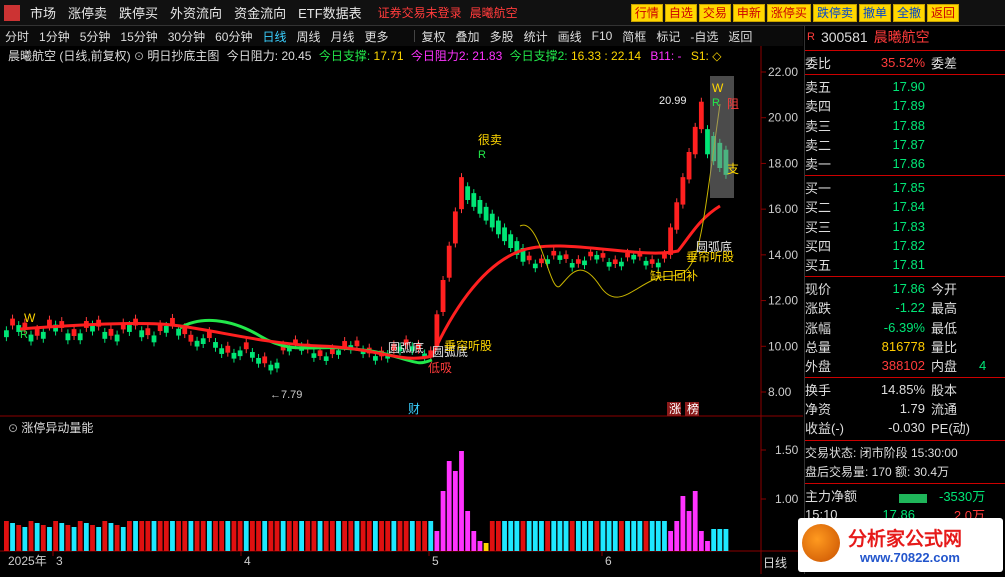  Describe the element at coordinates (87, 12) in the screenshot. I see `menu-limit-up-sell: 涨停卖` at that location.